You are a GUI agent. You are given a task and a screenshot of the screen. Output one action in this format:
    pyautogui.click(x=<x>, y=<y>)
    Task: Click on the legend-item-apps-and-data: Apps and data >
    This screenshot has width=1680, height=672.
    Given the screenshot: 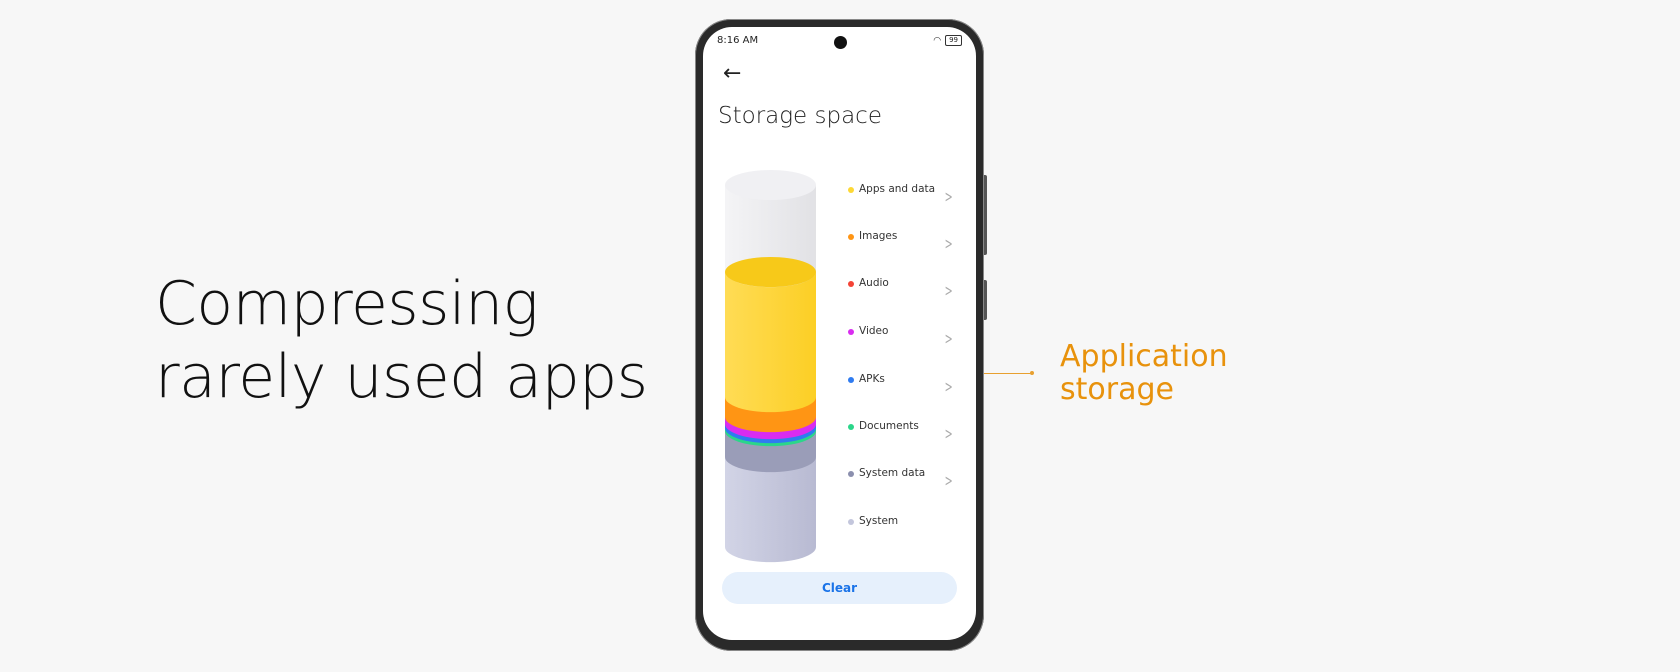 What is the action you would take?
    pyautogui.click(x=905, y=194)
    